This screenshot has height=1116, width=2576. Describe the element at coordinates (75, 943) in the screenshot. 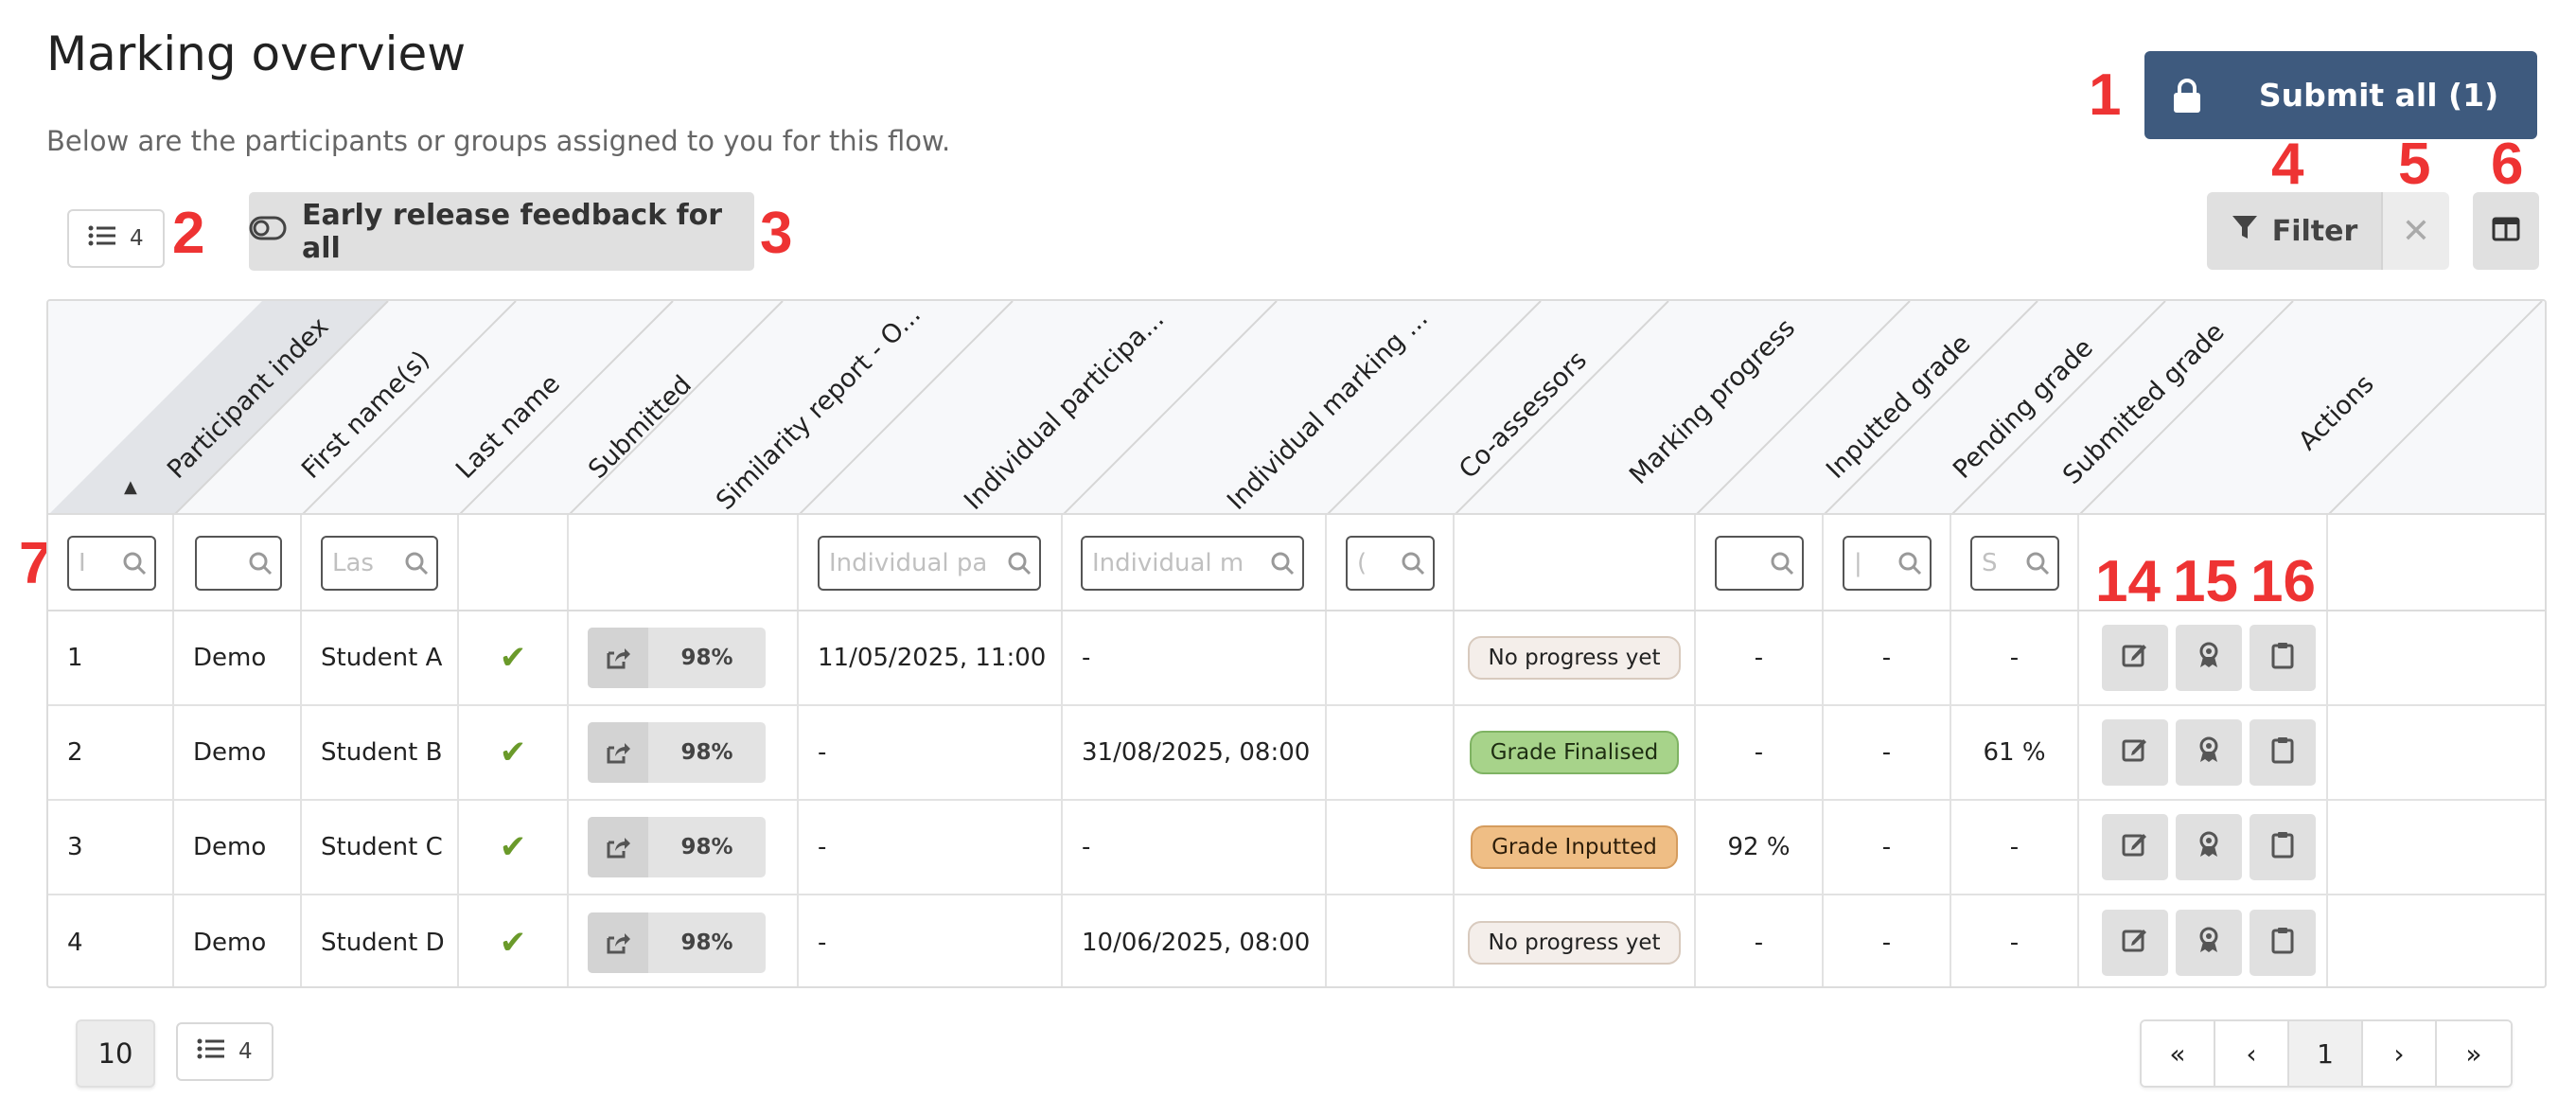

I see `cell-index-text: 4` at that location.